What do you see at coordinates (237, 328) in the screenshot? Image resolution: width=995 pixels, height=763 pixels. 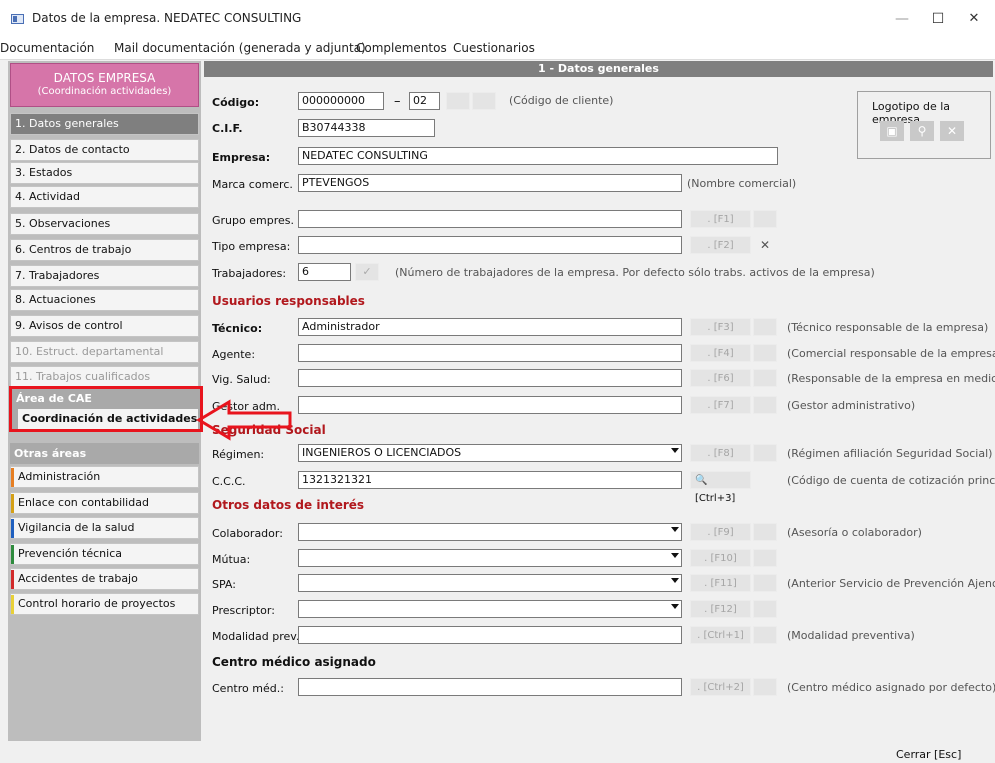 I see `tecnico-label: Técnico:` at bounding box center [237, 328].